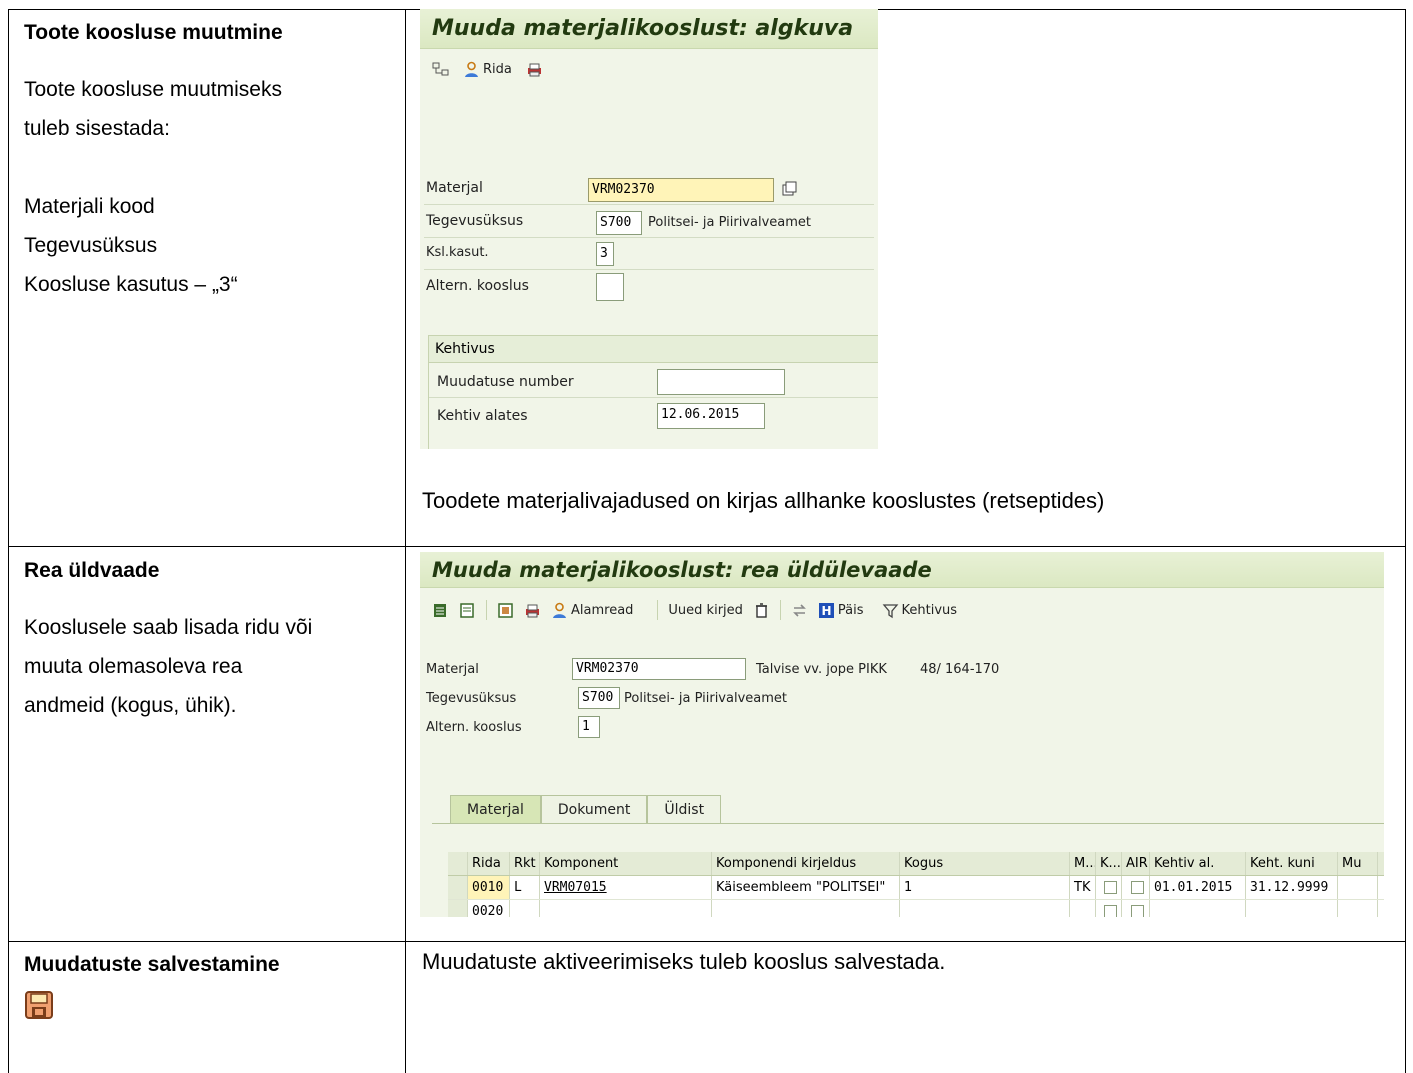  Describe the element at coordinates (214, 167) in the screenshot. I see `row1-blank` at that location.